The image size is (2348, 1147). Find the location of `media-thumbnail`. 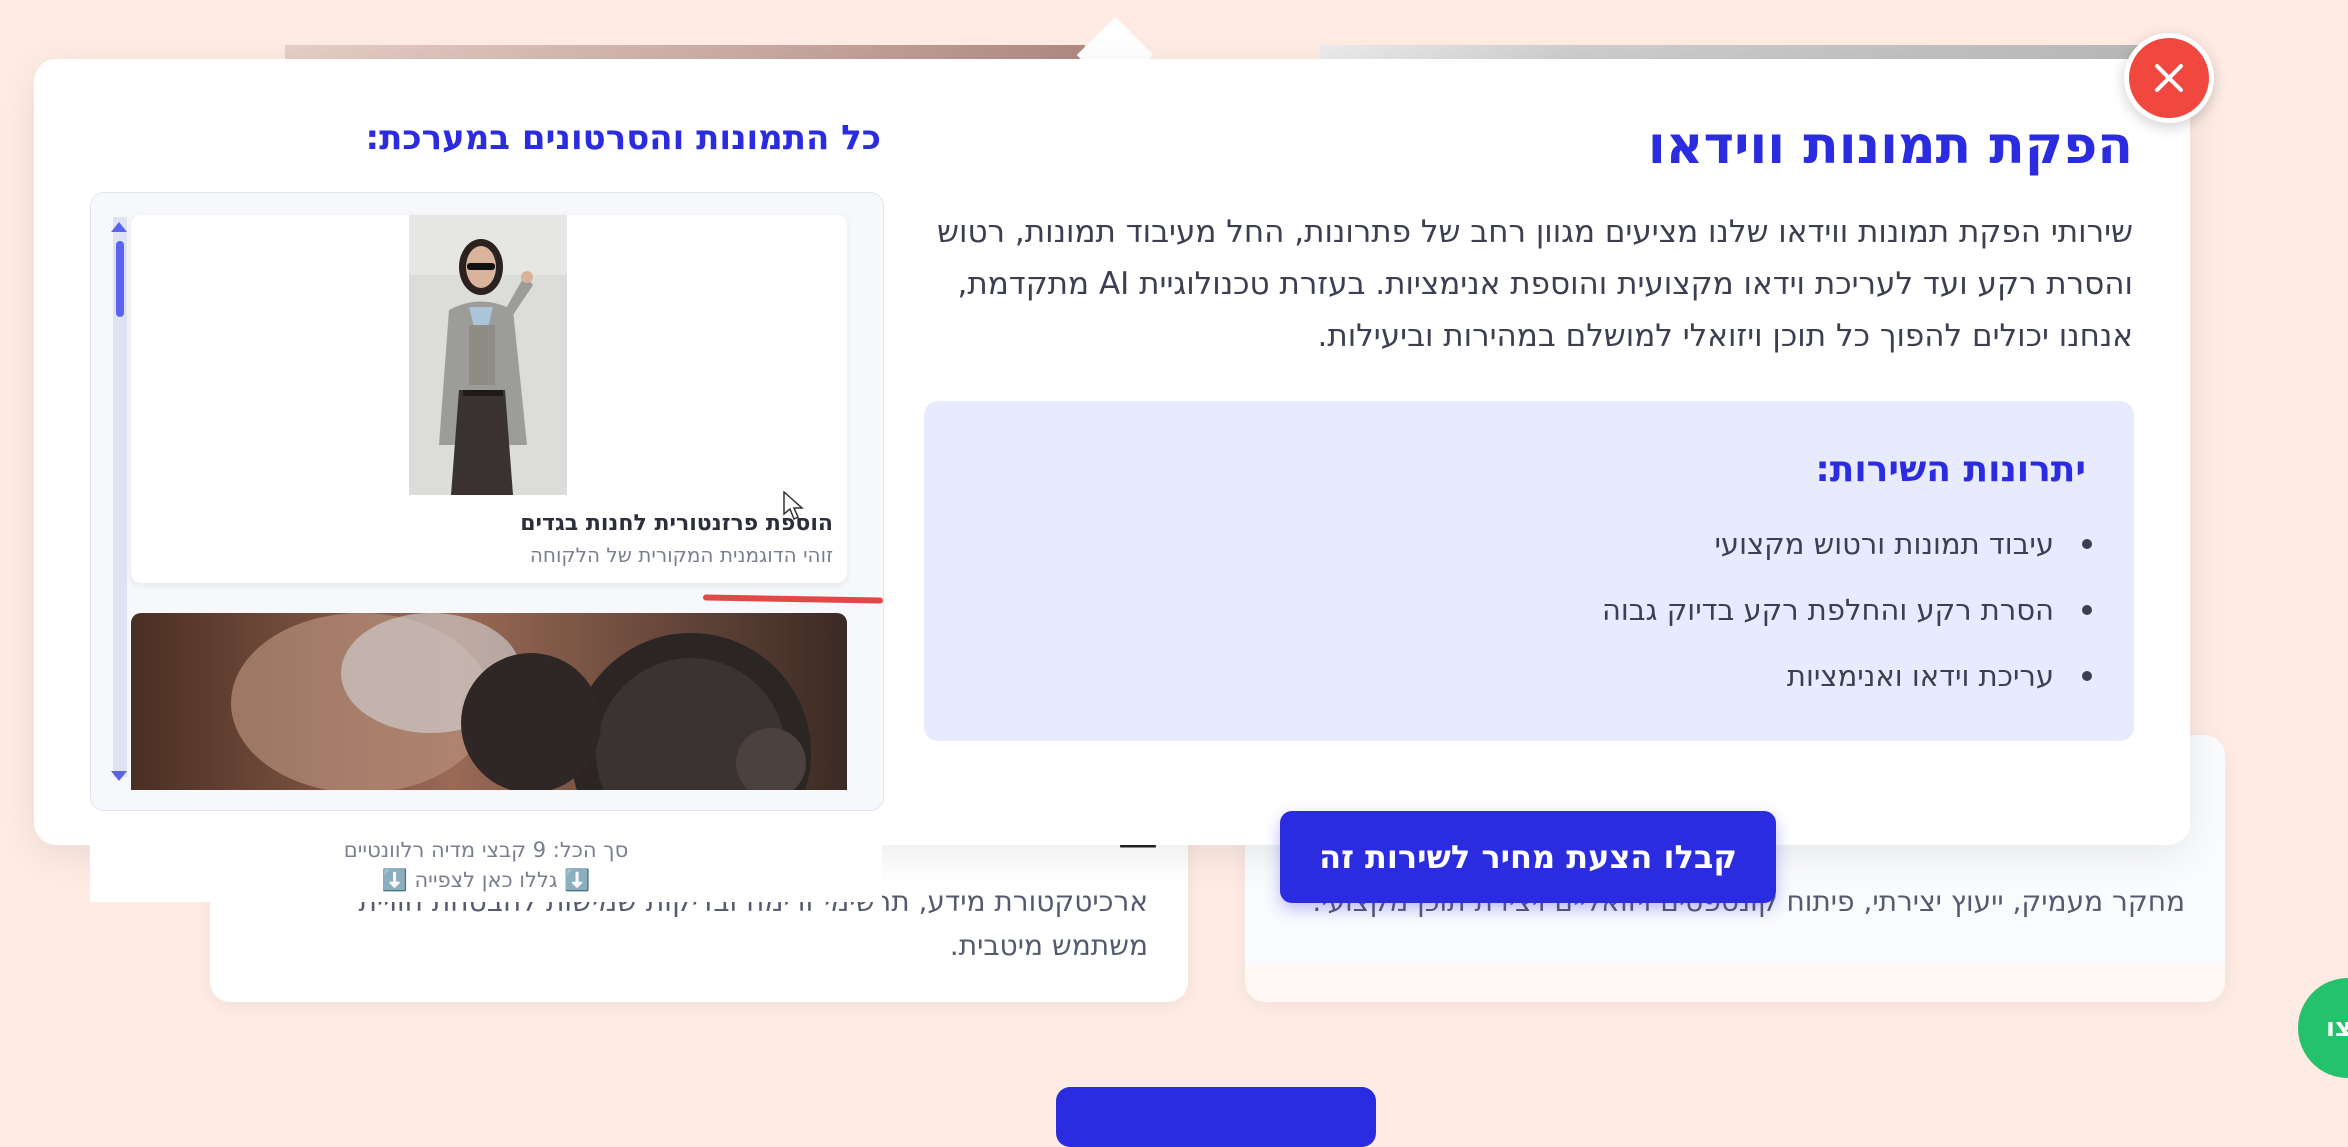

media-thumbnail is located at coordinates (488, 355).